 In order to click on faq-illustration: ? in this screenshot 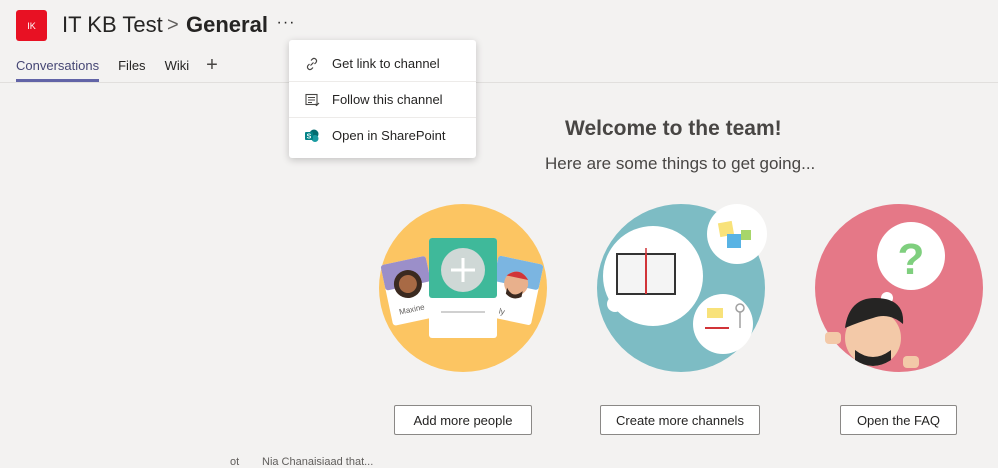, I will do `click(899, 288)`.